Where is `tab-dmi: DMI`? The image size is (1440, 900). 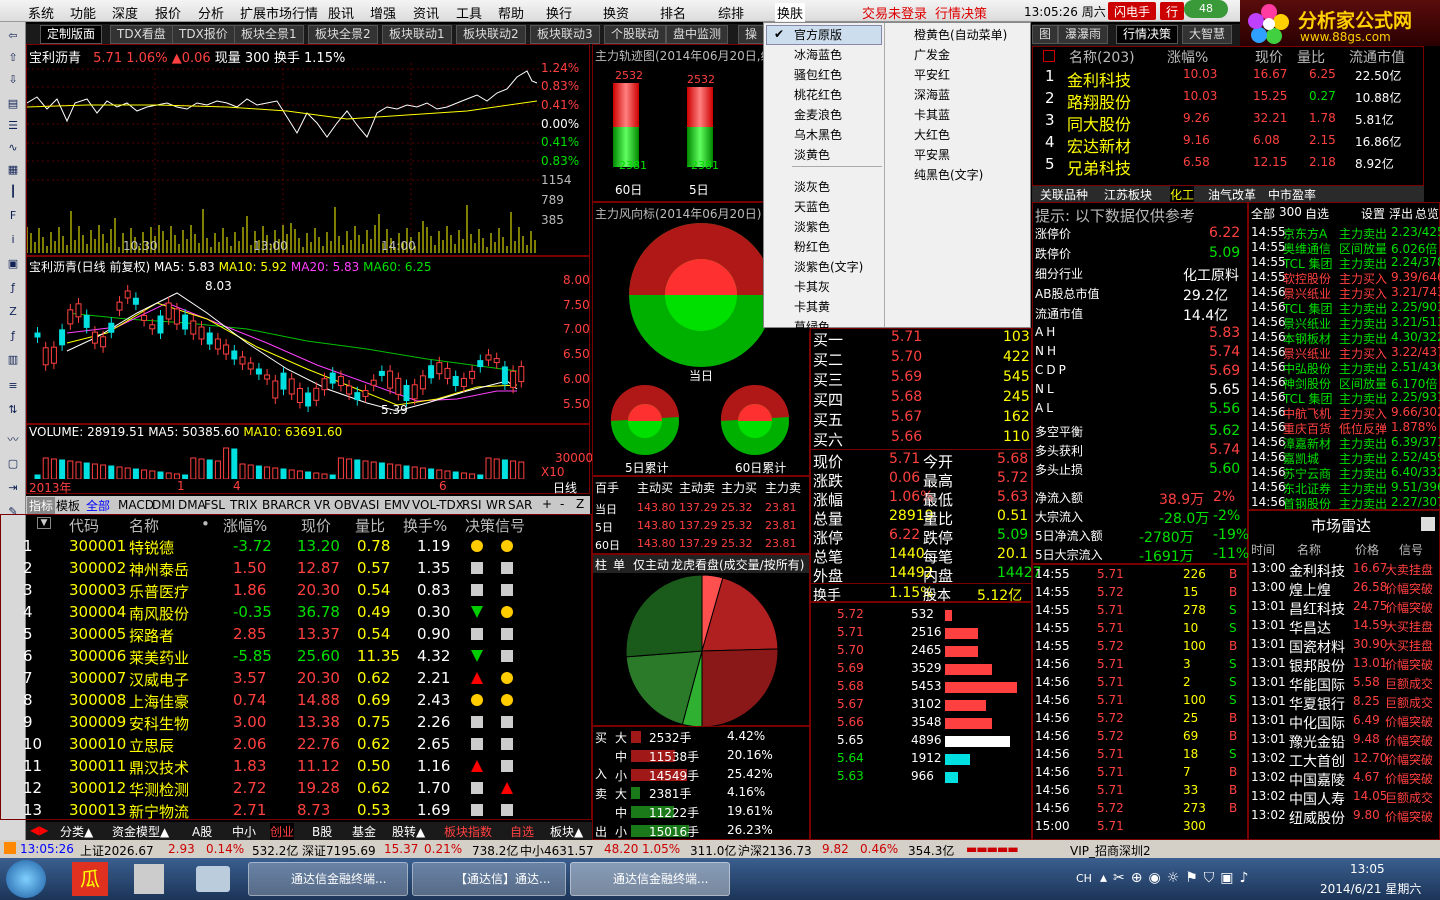
tab-dmi: DMI is located at coordinates (163, 505).